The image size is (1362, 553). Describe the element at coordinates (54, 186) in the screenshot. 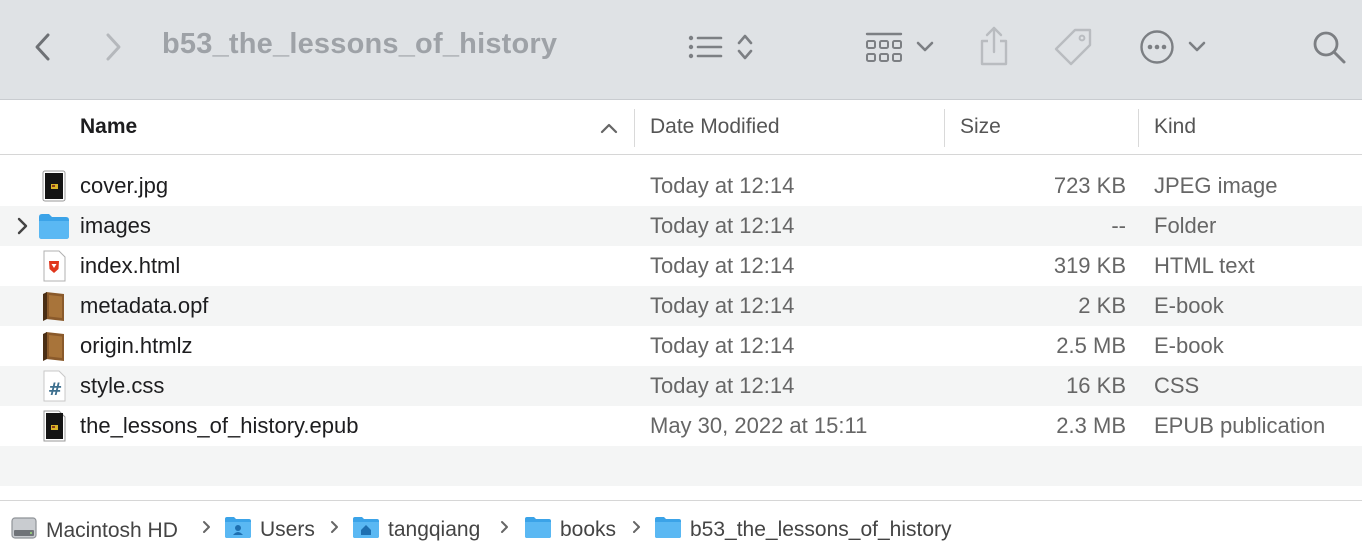

I see `jpeg-file-icon` at that location.